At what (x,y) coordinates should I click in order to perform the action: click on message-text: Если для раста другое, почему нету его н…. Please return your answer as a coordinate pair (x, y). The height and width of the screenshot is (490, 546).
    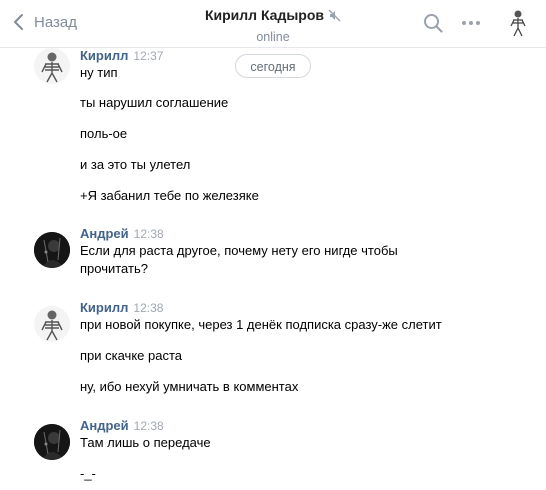
    Looking at the image, I should click on (239, 250).